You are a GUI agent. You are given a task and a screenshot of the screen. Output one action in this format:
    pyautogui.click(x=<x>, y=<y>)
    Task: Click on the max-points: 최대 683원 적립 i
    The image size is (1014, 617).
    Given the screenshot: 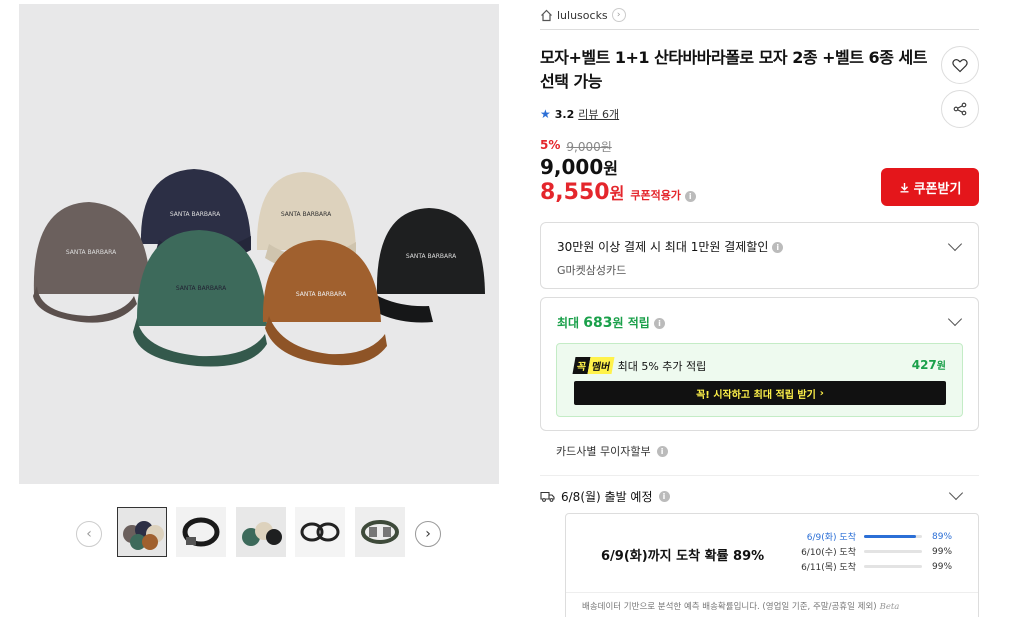 What is the action you would take?
    pyautogui.click(x=611, y=322)
    